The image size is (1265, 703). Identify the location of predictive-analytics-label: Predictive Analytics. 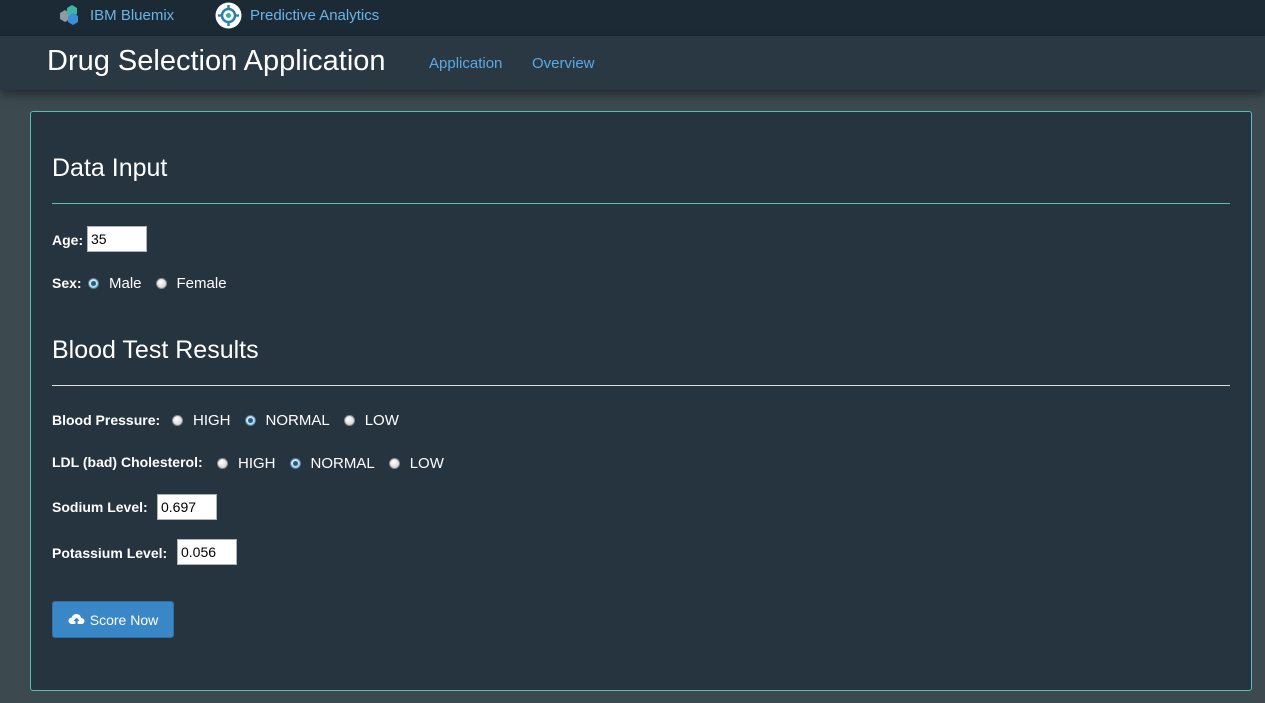
(315, 15).